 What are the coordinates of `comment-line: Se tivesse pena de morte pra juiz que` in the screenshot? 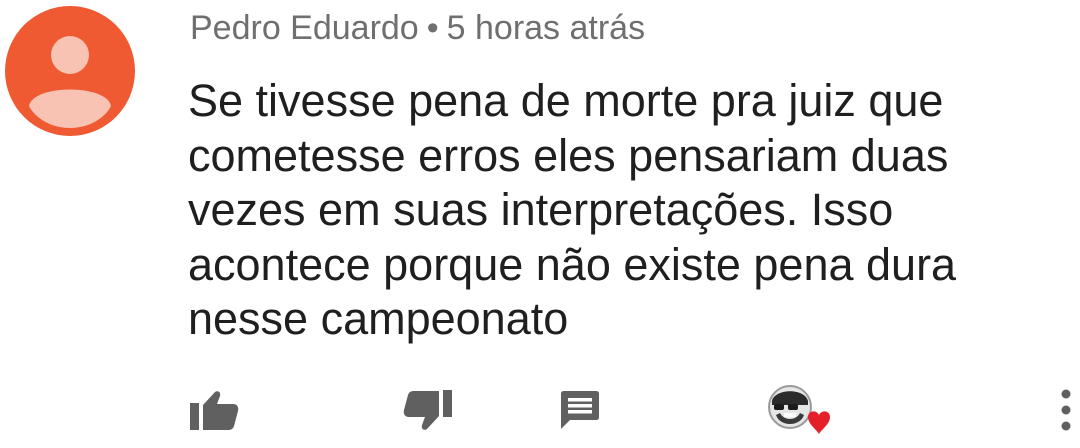 It's located at (566, 100).